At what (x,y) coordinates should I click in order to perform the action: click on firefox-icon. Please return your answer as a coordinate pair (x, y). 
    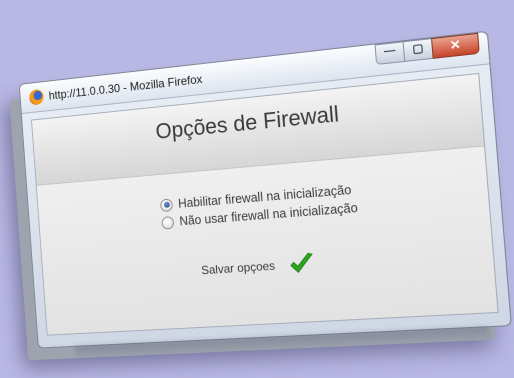
    Looking at the image, I should click on (36, 97).